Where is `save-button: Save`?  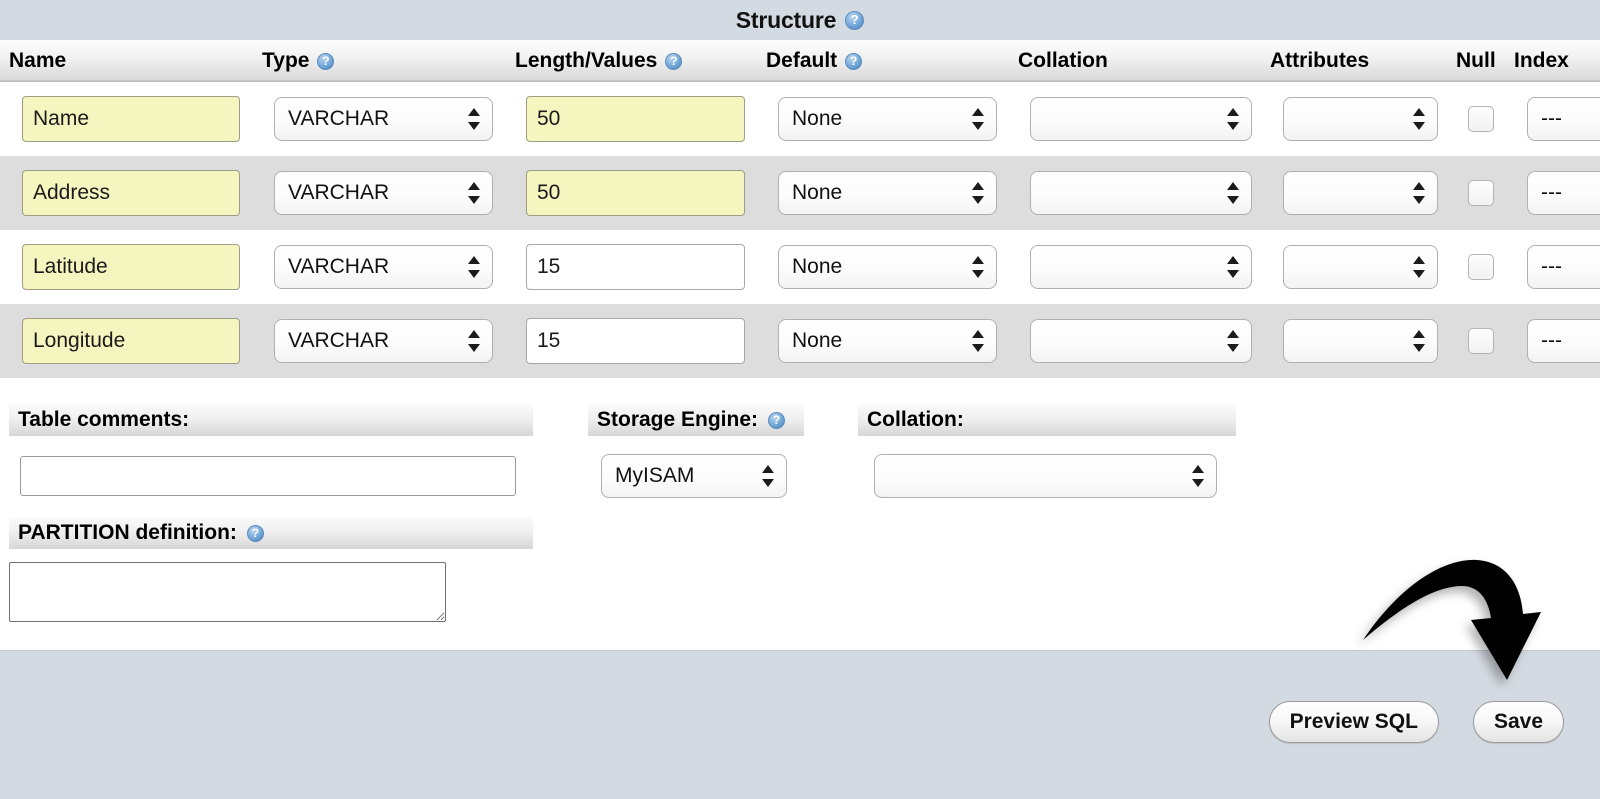 save-button: Save is located at coordinates (1518, 722).